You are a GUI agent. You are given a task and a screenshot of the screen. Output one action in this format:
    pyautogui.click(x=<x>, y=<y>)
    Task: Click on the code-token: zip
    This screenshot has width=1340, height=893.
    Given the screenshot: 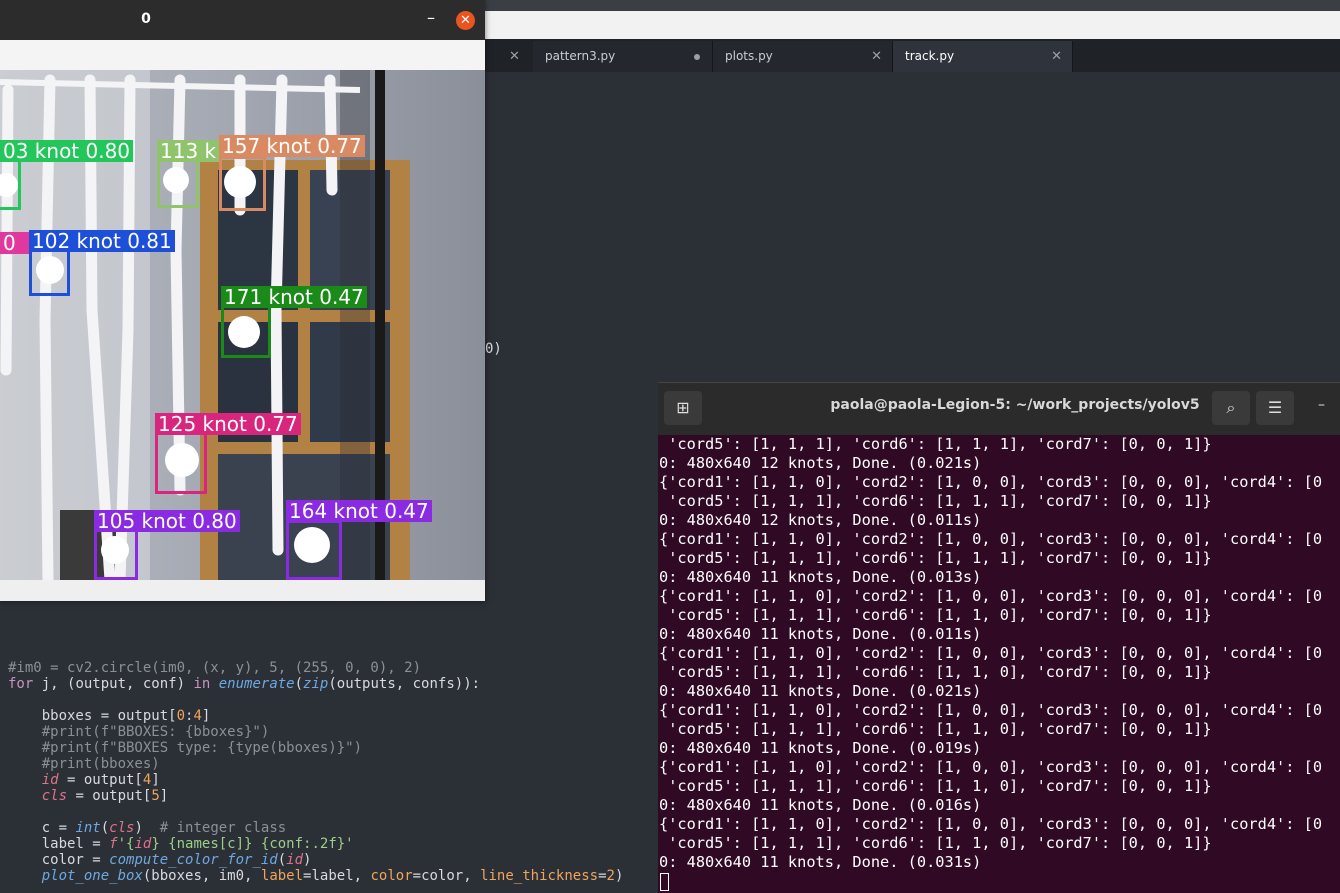 What is the action you would take?
    pyautogui.click(x=316, y=684)
    